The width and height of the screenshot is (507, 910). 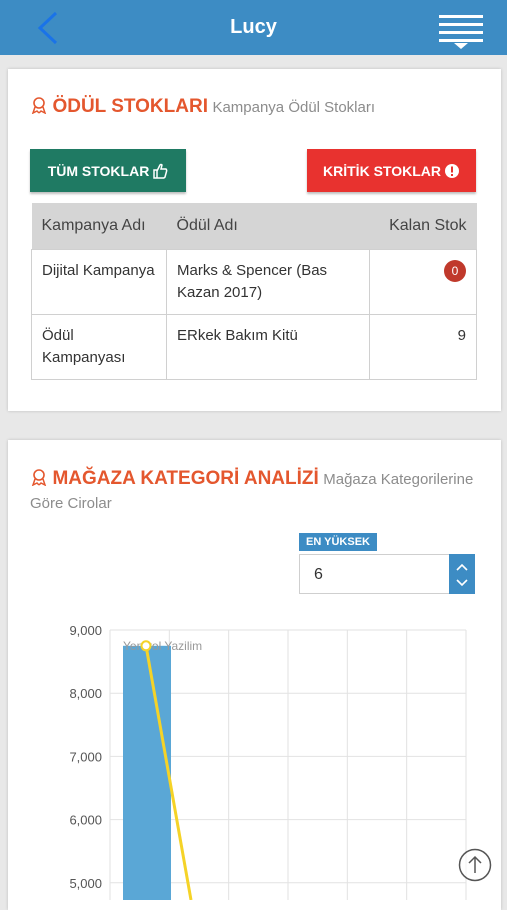 I want to click on category-title: MAĞAZA KATEGORİ ANALİZİ, so click(x=185, y=478).